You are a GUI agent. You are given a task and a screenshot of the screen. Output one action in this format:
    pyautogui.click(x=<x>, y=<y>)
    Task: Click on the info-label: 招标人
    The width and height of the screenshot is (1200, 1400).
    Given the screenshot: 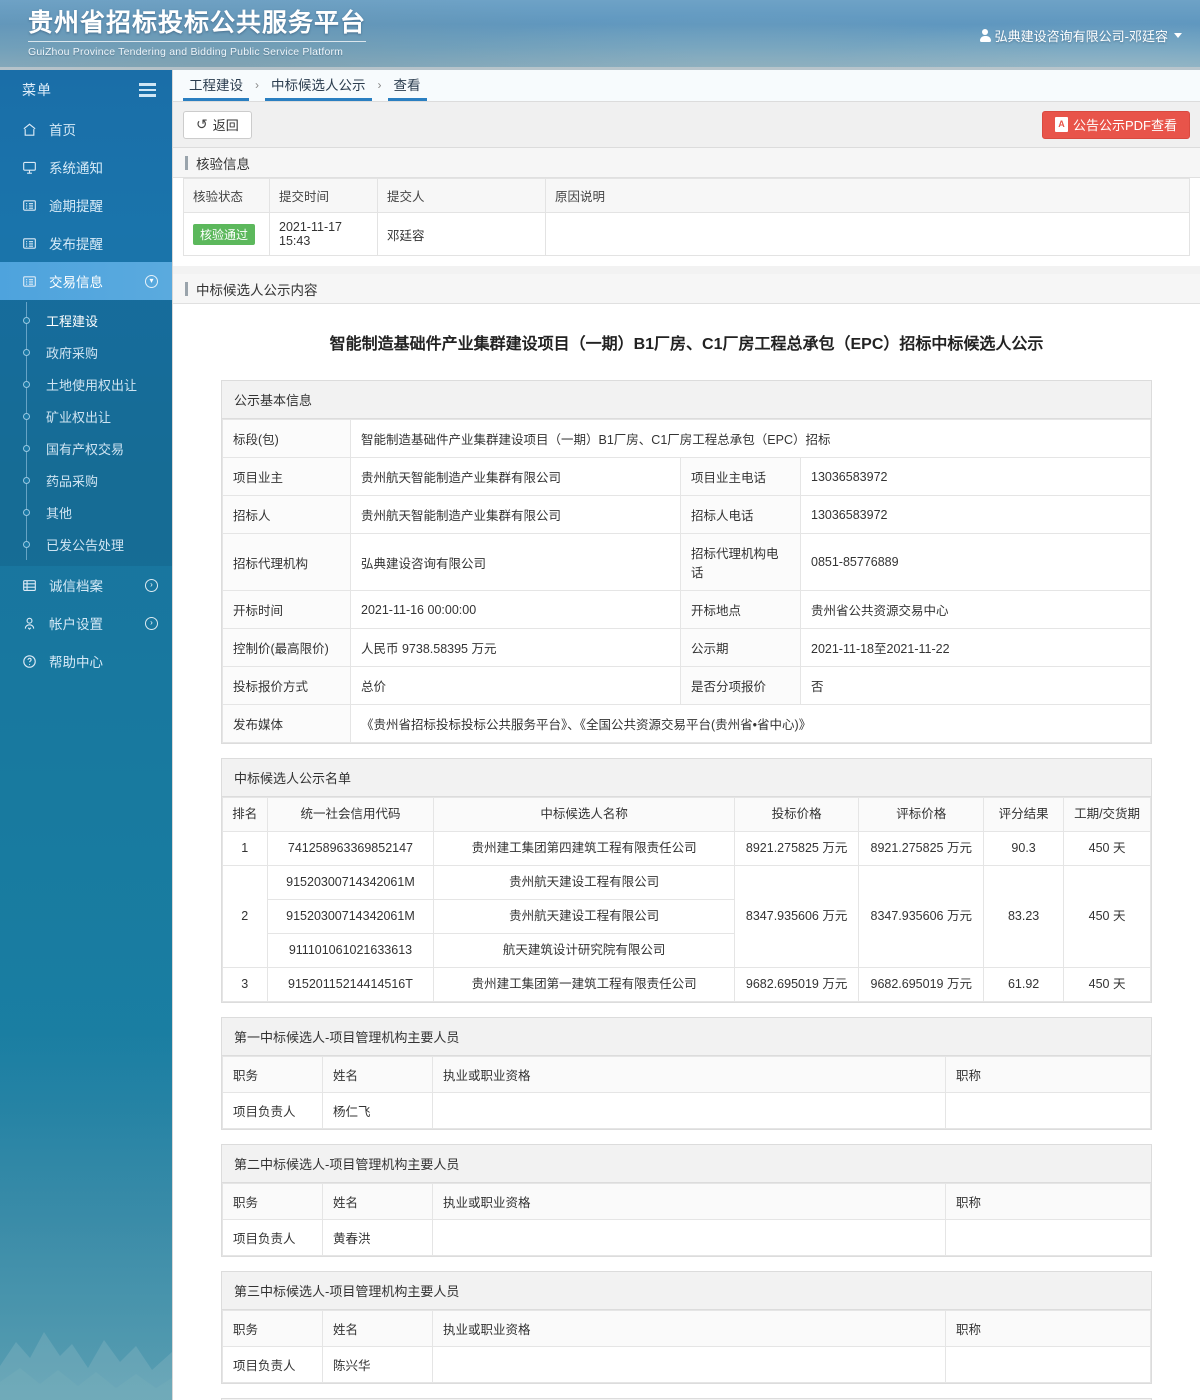 What is the action you would take?
    pyautogui.click(x=286, y=514)
    